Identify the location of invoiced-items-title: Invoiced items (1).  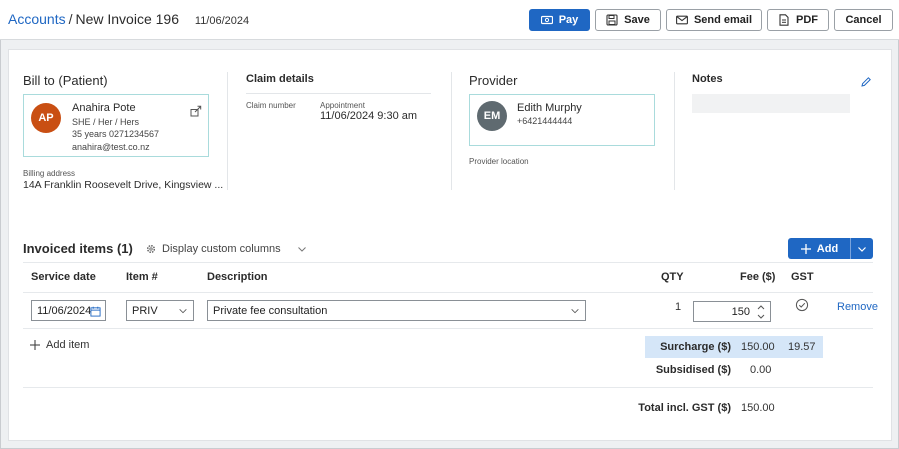
(78, 248).